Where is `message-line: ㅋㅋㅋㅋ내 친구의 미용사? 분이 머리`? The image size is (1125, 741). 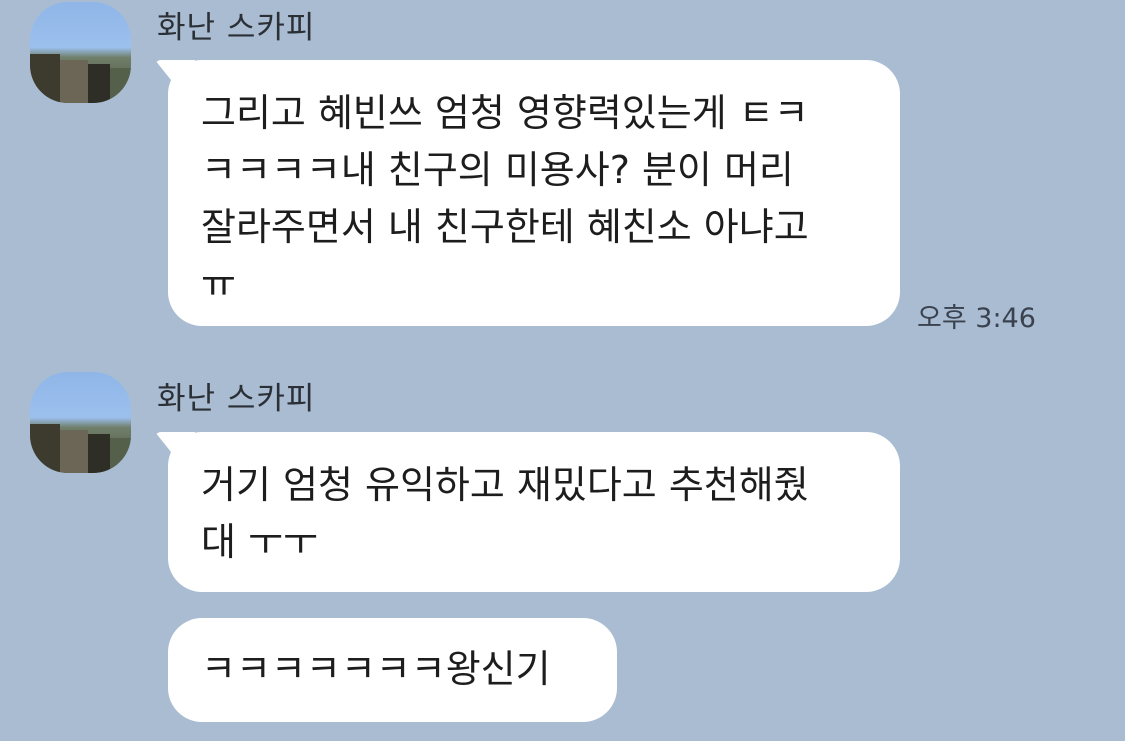
message-line: ㅋㅋㅋㅋ내 친구의 미용사? 분이 머리 is located at coordinates (497, 170).